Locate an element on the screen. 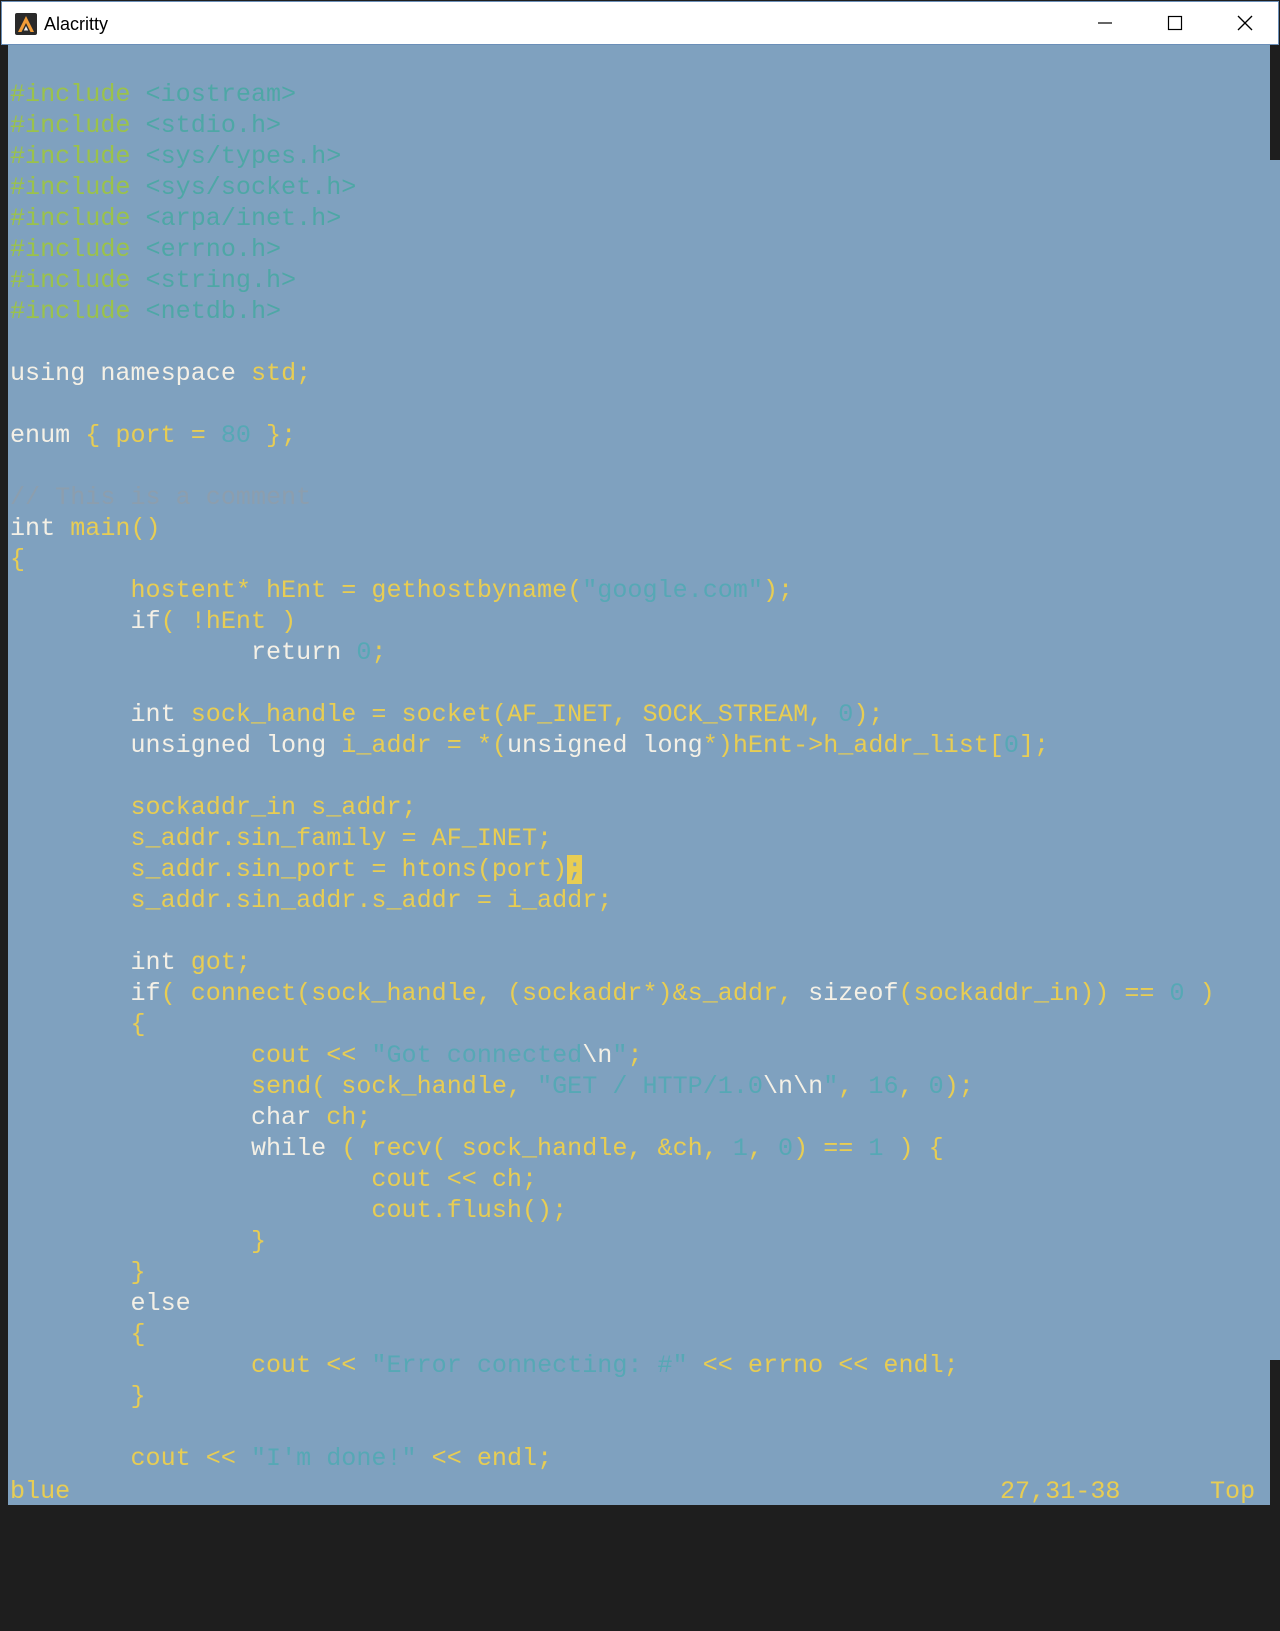 This screenshot has height=1631, width=1280. code-token: <errno.h> is located at coordinates (213, 249).